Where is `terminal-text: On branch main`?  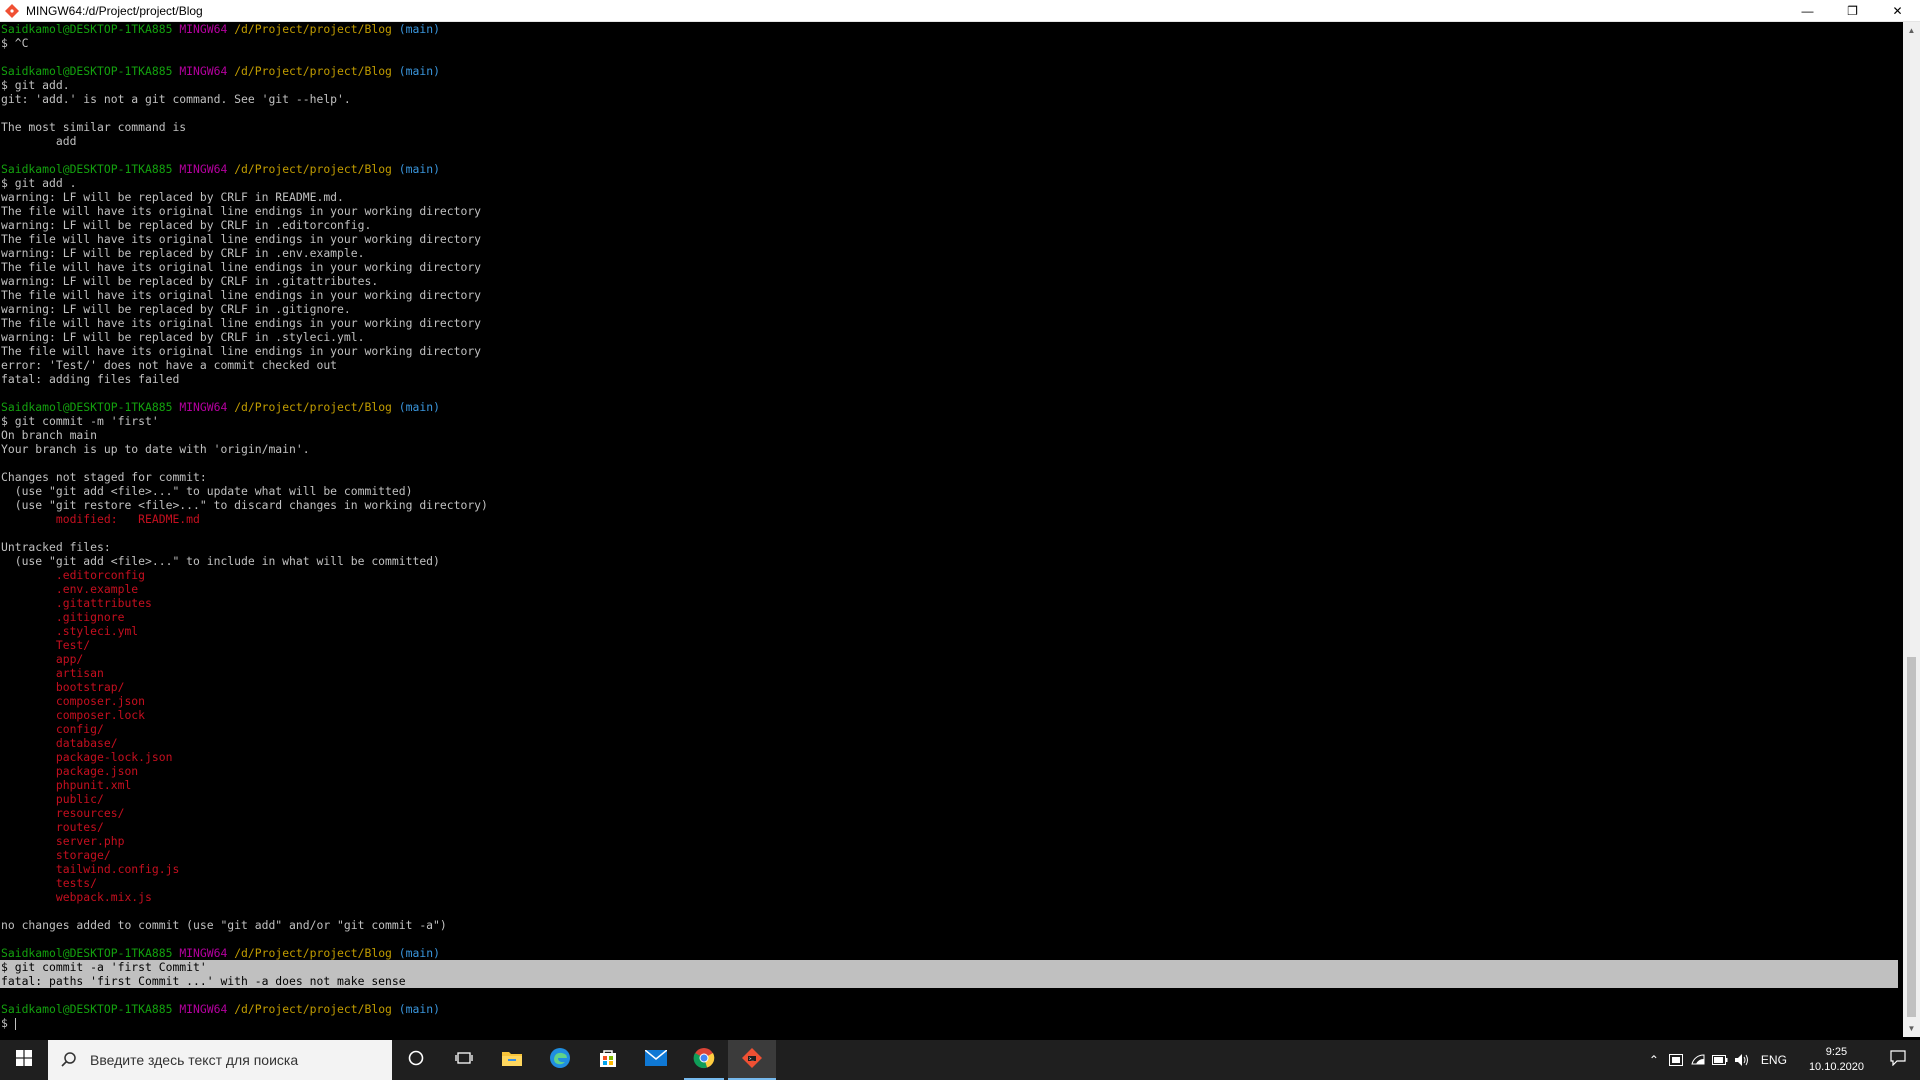
terminal-text: On branch main is located at coordinates (49, 435).